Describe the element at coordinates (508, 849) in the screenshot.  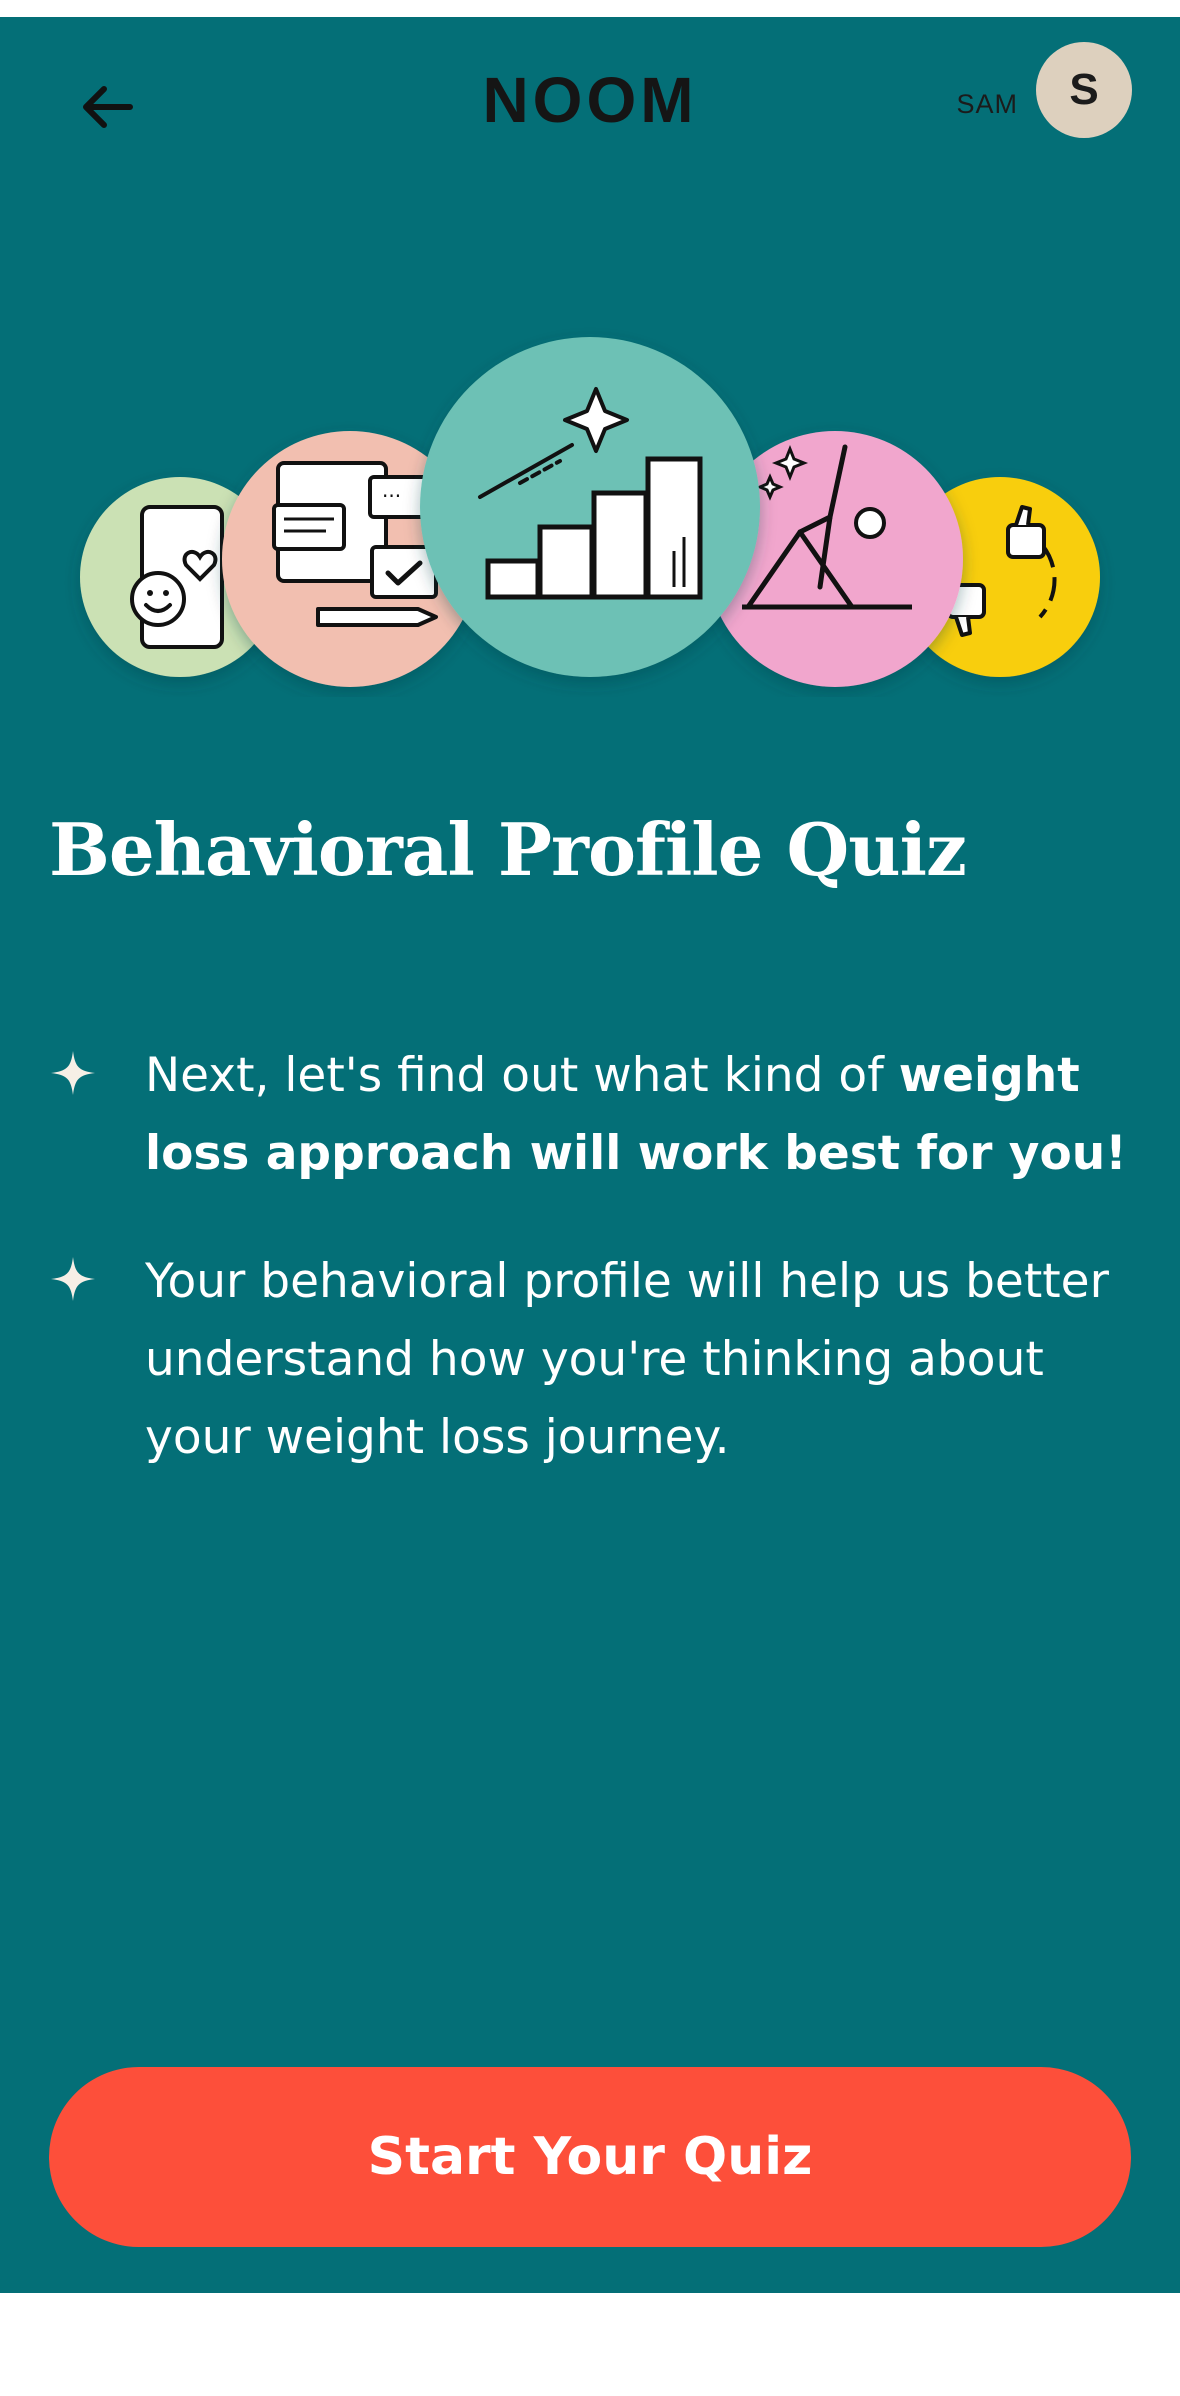
I see `page-title: Behavioral Profile Quiz` at that location.